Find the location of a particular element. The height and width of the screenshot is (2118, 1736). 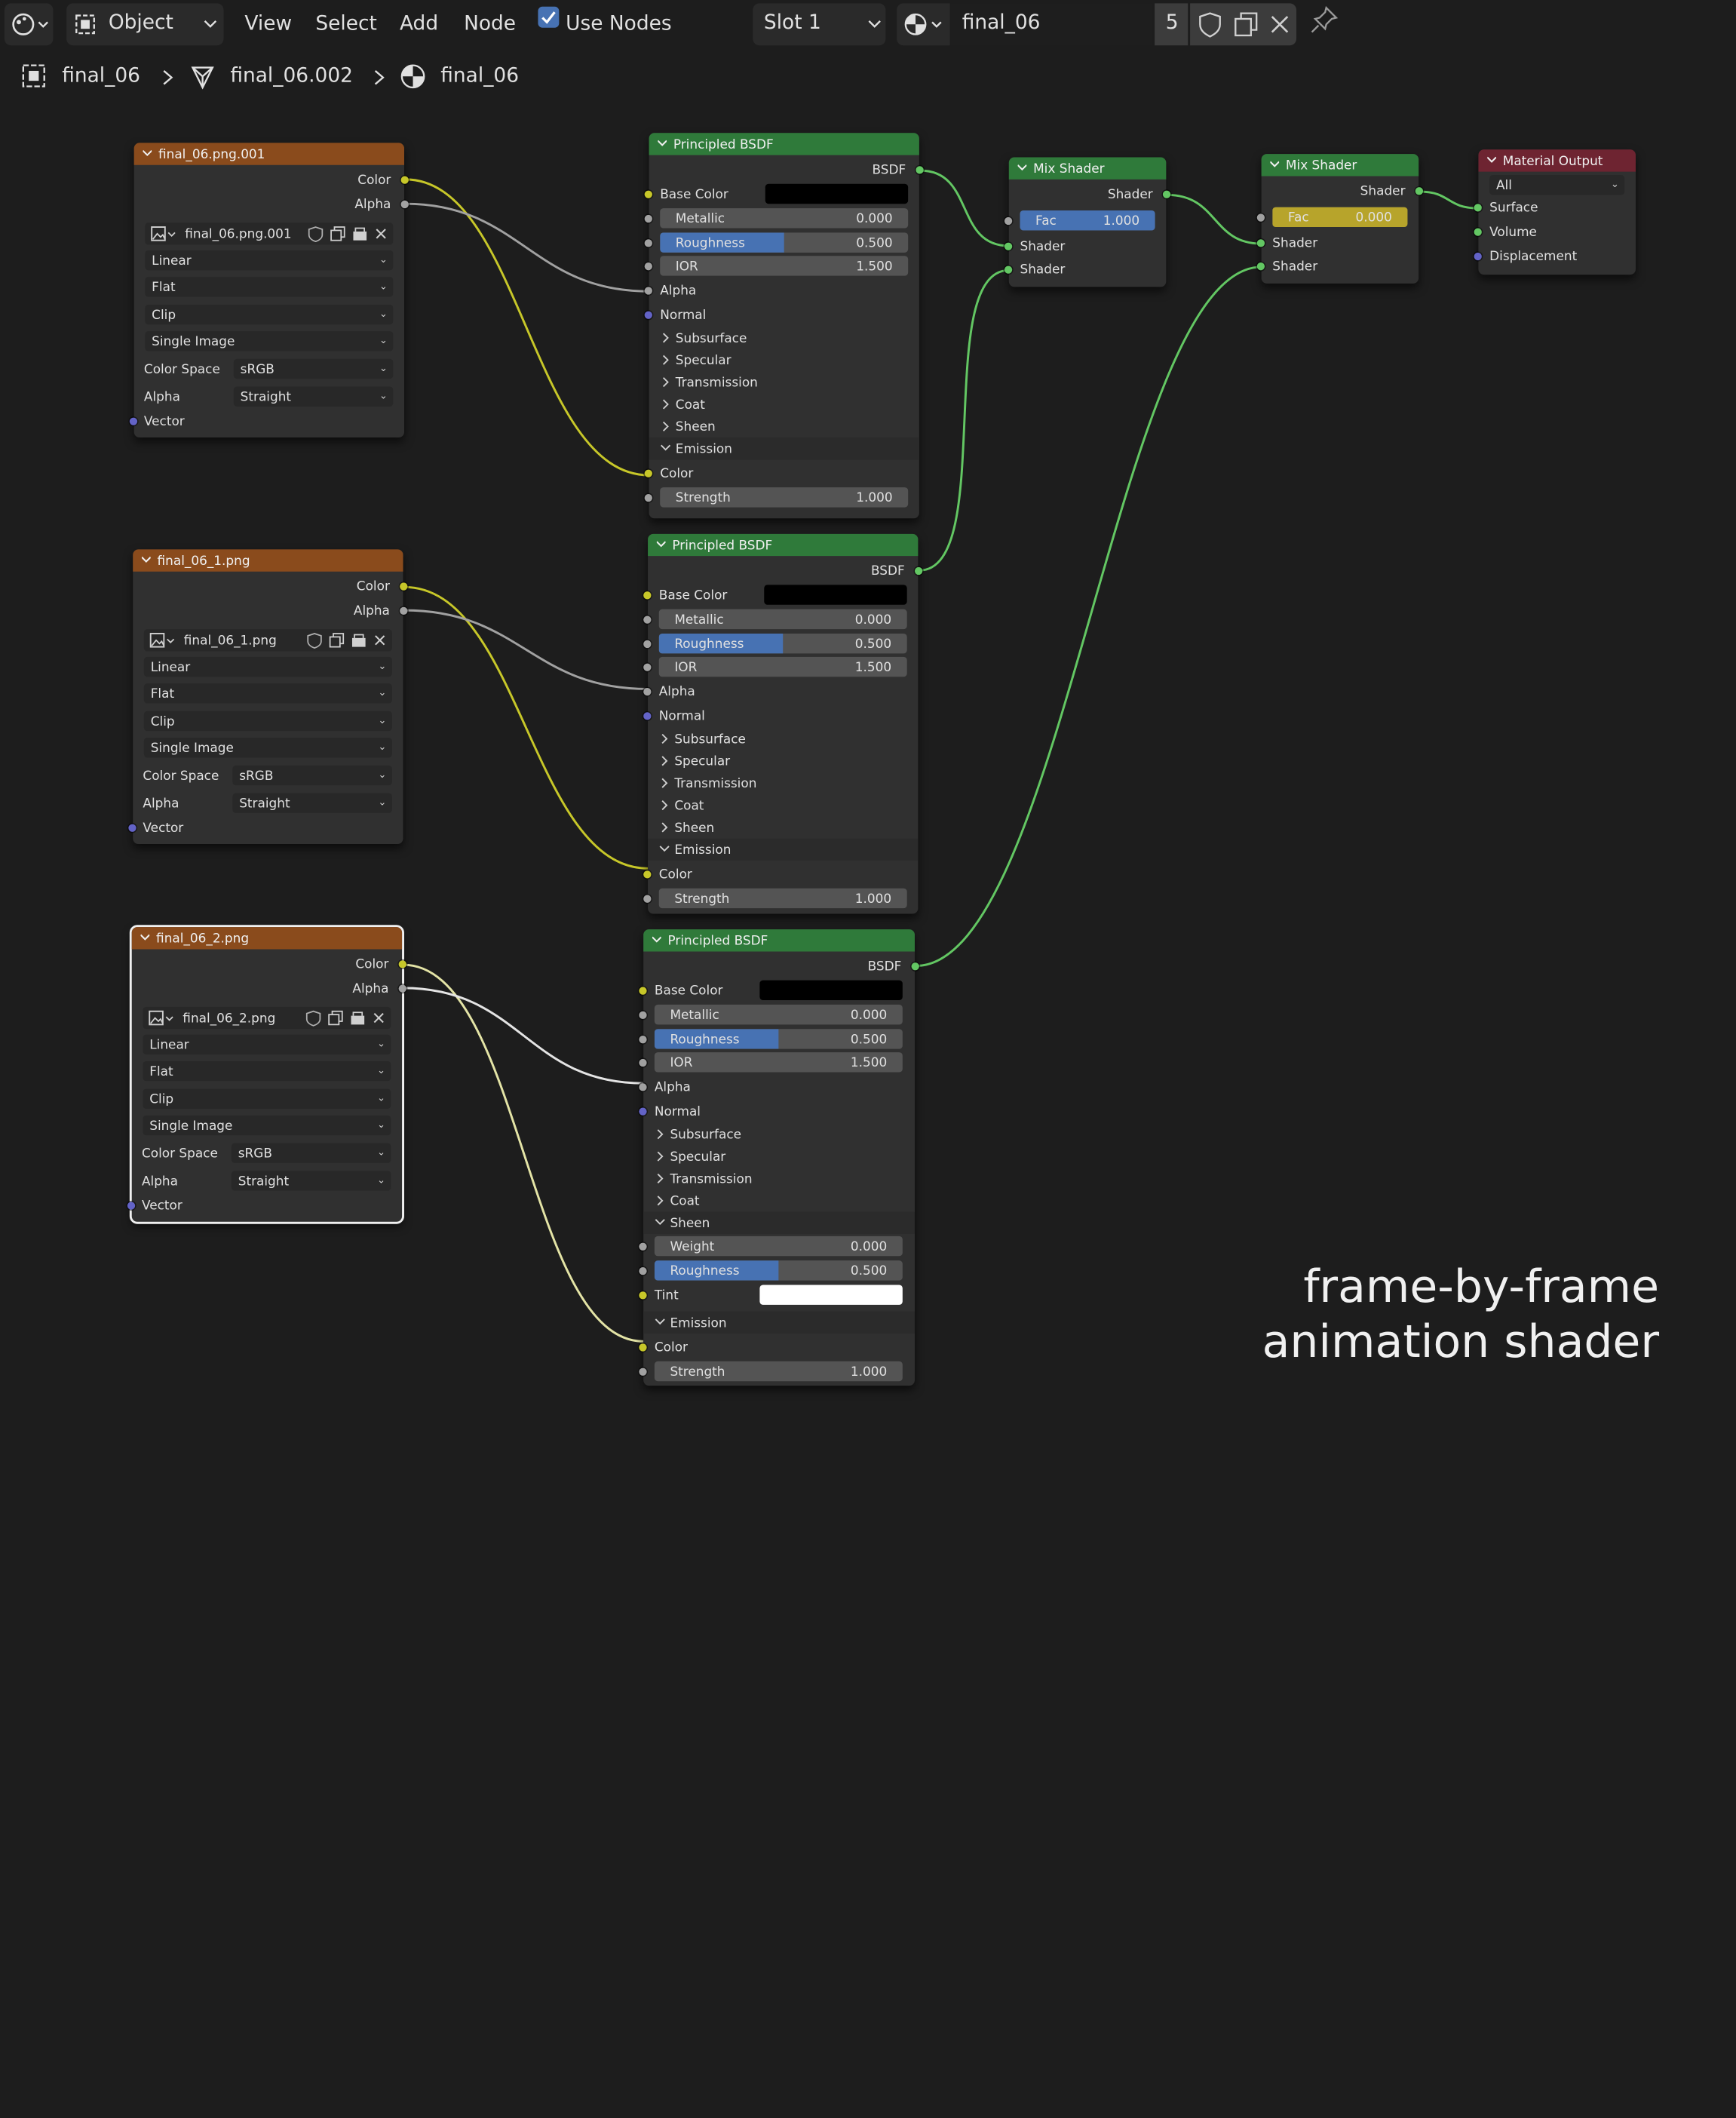

sheen-tint-socket is located at coordinates (643, 1296).